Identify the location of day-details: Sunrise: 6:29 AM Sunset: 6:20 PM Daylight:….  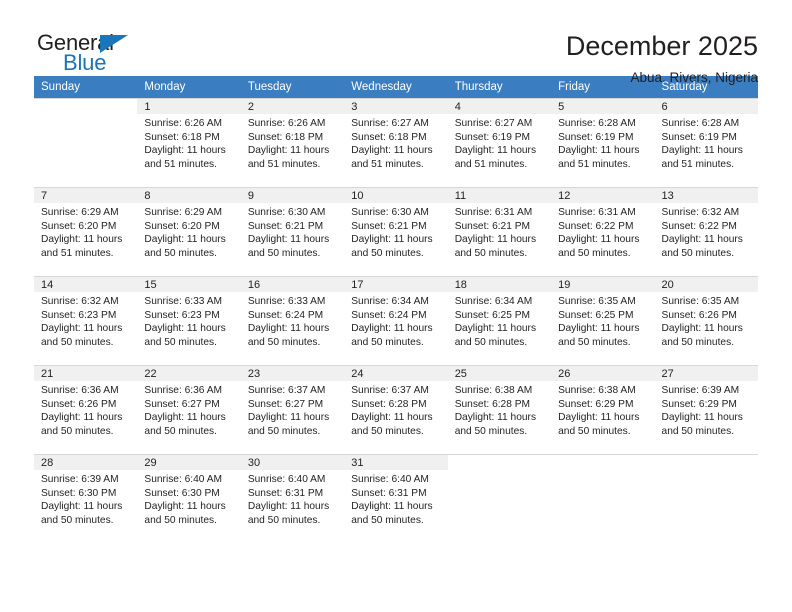
(85, 231).